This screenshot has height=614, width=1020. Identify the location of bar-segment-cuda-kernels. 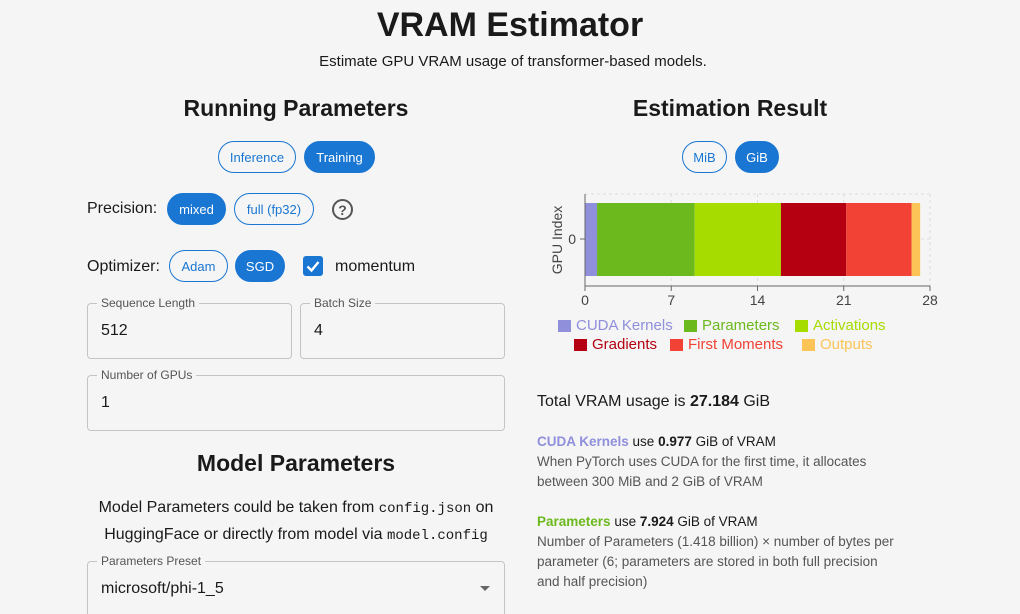
(591, 239).